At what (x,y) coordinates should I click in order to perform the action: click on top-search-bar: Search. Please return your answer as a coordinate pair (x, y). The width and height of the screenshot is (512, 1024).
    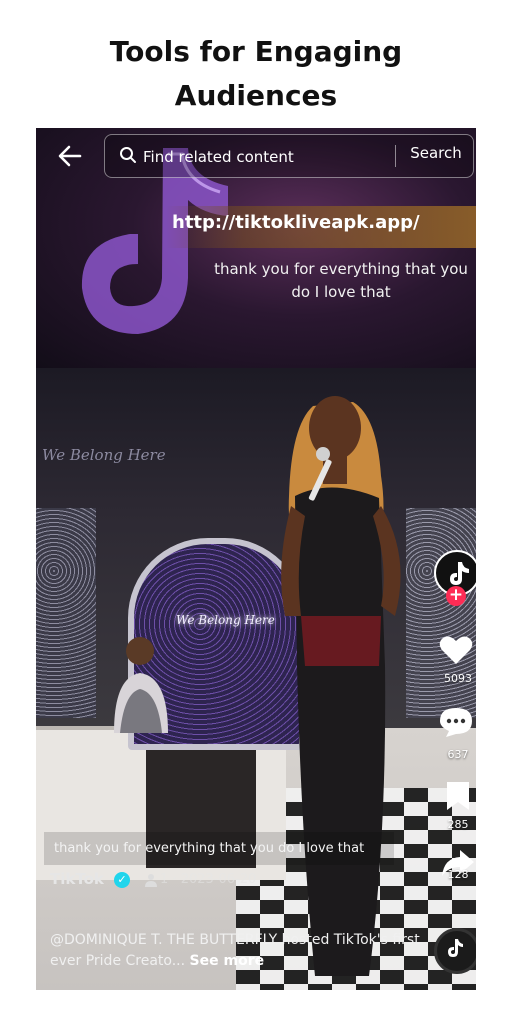
    Looking at the image, I should click on (256, 156).